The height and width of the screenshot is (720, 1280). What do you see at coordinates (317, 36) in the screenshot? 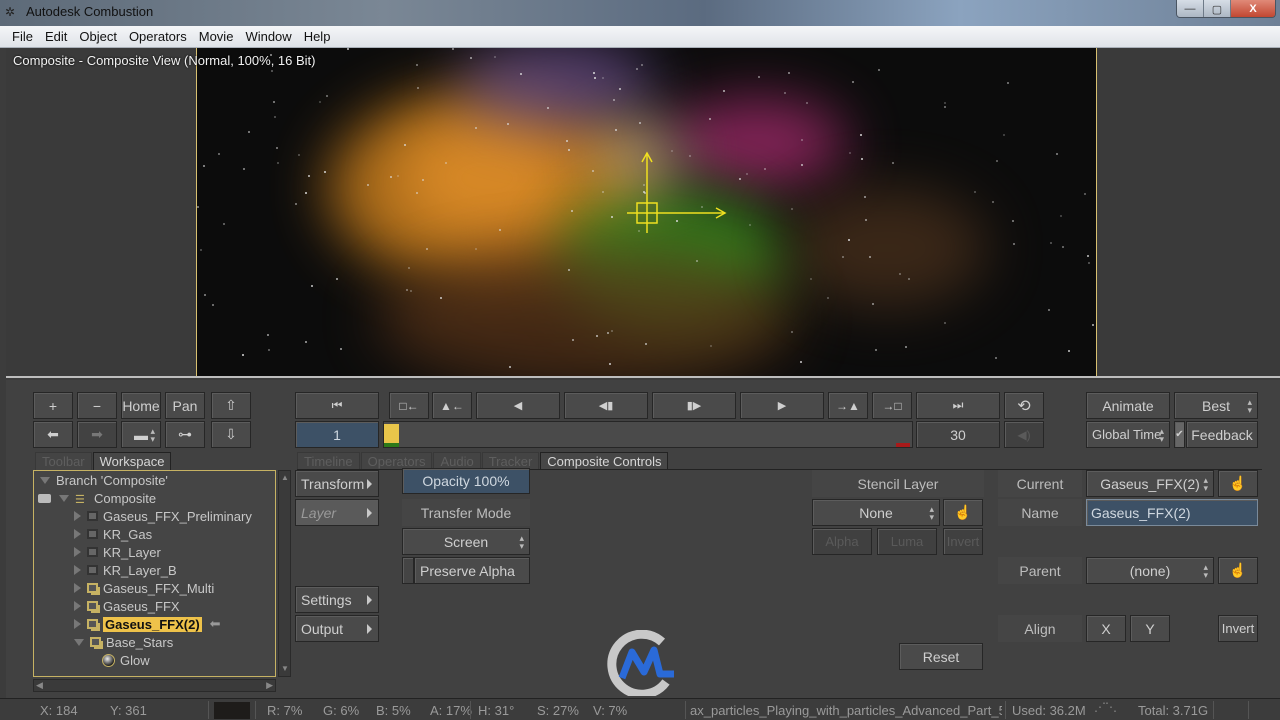
I see `menu-help: Help` at bounding box center [317, 36].